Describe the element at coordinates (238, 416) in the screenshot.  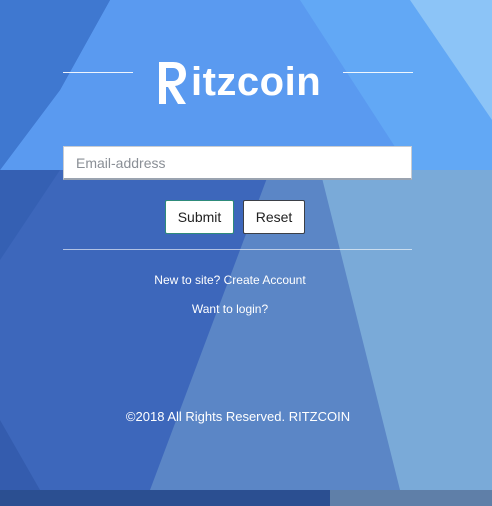
I see `copyright-text: ©2018 All Rights Reserved. RITZCOIN` at that location.